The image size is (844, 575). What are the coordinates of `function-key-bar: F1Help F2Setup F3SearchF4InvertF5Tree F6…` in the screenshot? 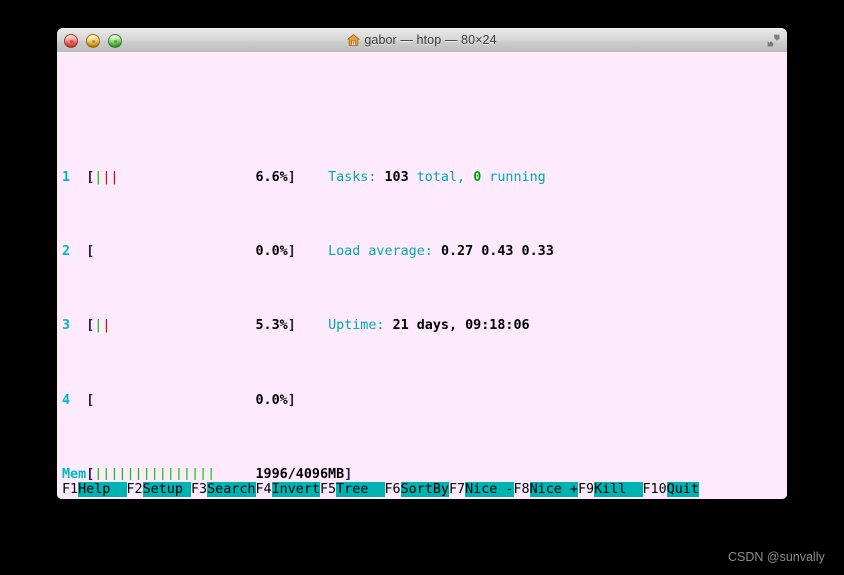 It's located at (422, 489).